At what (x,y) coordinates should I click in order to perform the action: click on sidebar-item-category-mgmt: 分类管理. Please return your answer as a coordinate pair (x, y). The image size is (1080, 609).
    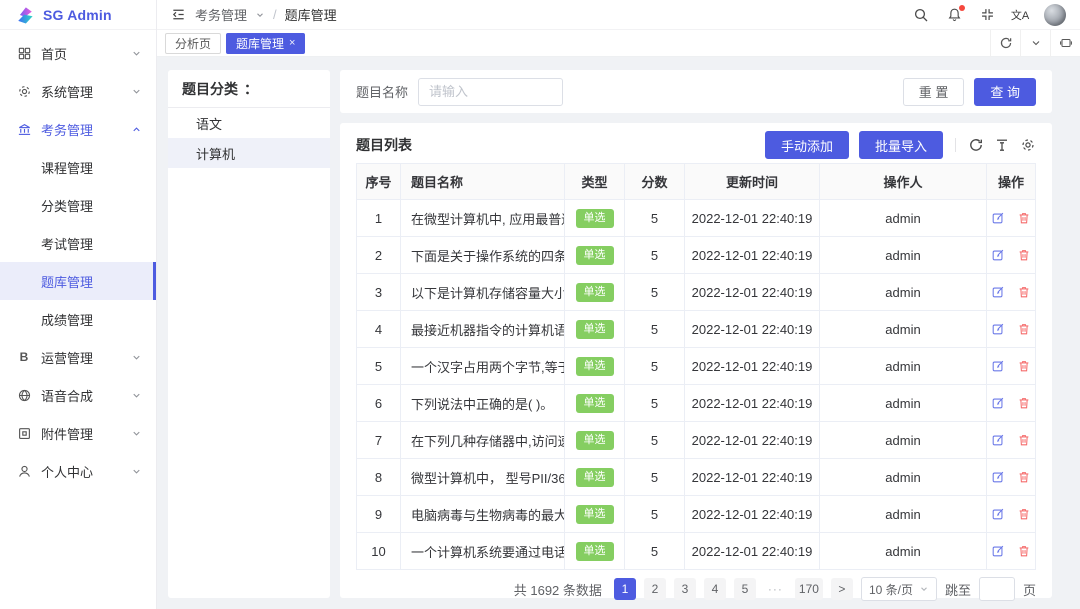
    Looking at the image, I should click on (78, 205).